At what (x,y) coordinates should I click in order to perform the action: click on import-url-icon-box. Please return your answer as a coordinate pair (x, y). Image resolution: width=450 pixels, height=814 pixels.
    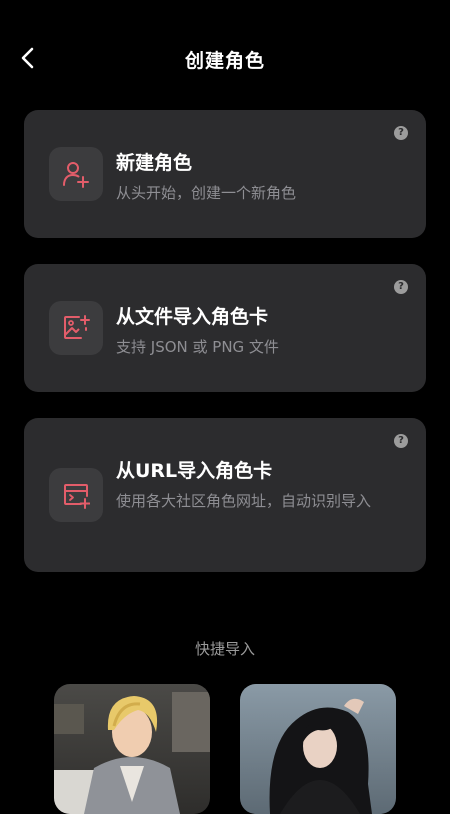
    Looking at the image, I should click on (76, 495).